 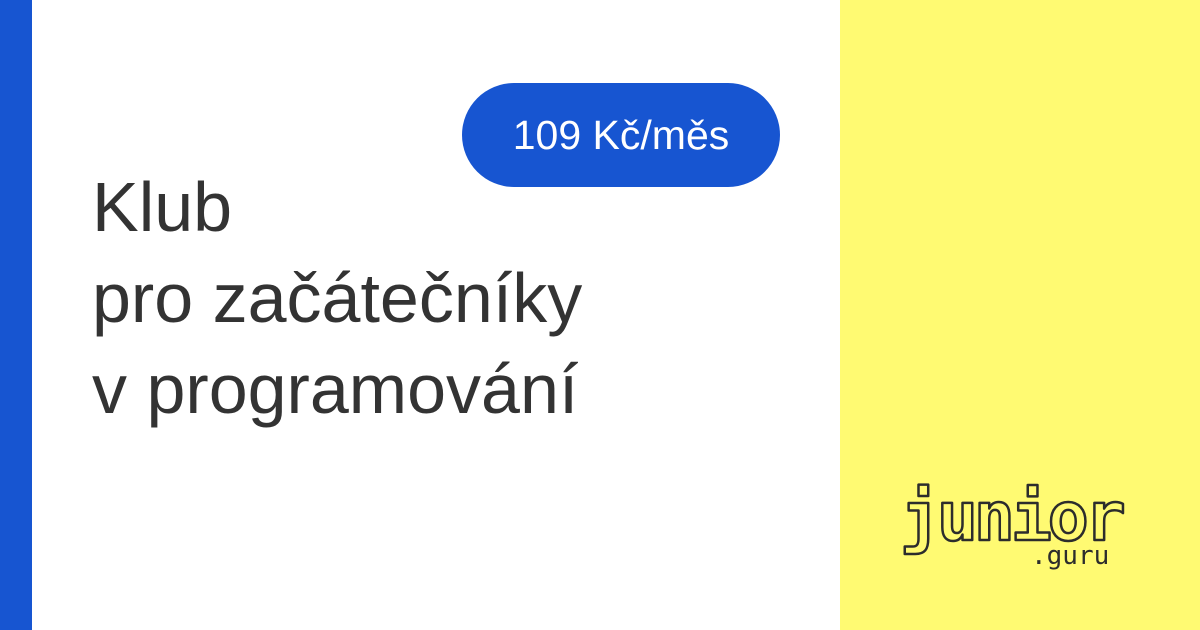 I want to click on junior-guru-logo: junior .guru, so click(x=1020, y=517).